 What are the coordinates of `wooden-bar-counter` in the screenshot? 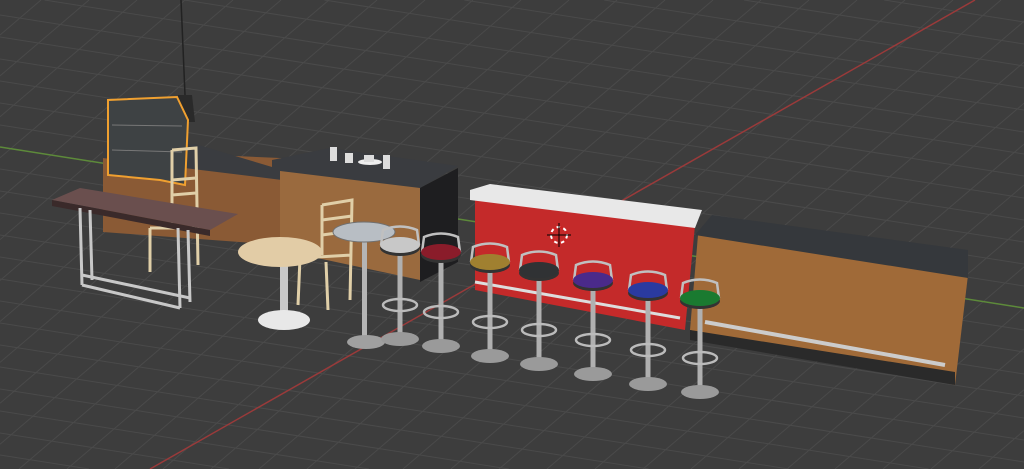 It's located at (829, 300).